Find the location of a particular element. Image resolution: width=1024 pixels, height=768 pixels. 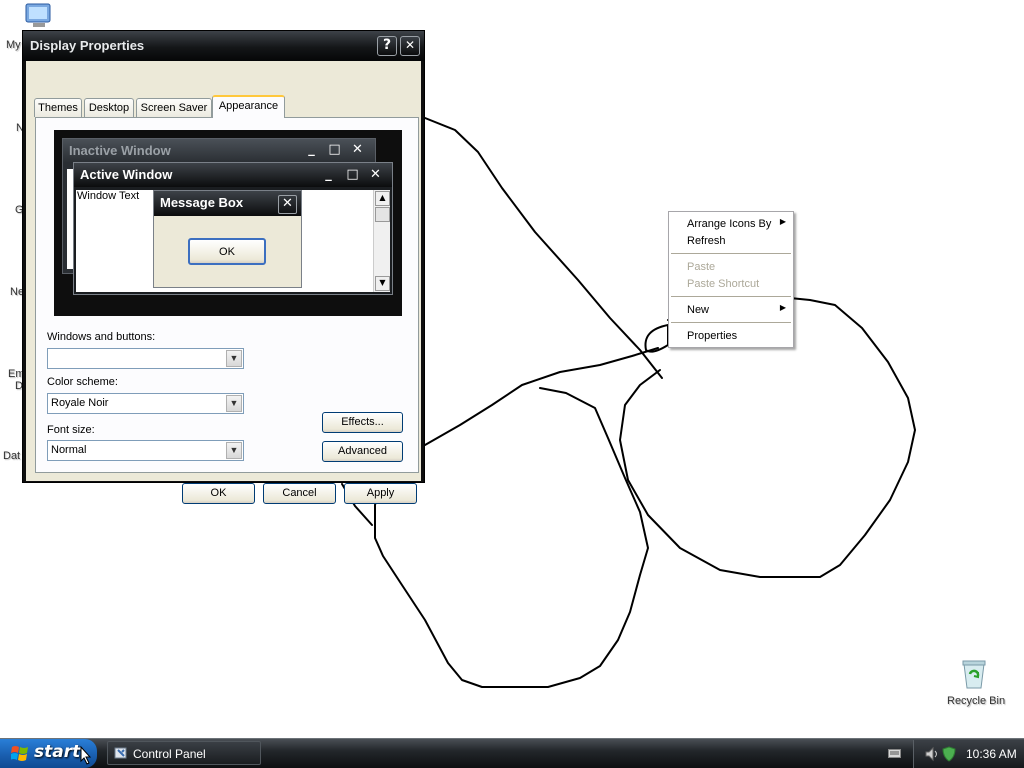

volume-icon is located at coordinates (932, 754).